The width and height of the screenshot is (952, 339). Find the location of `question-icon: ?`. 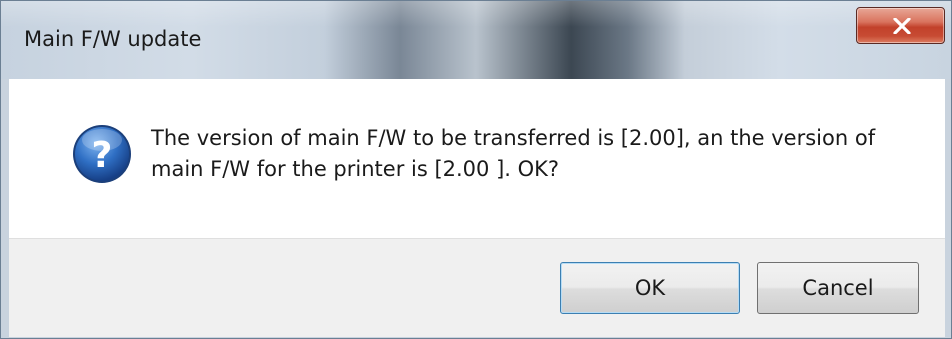

question-icon: ? is located at coordinates (102, 154).